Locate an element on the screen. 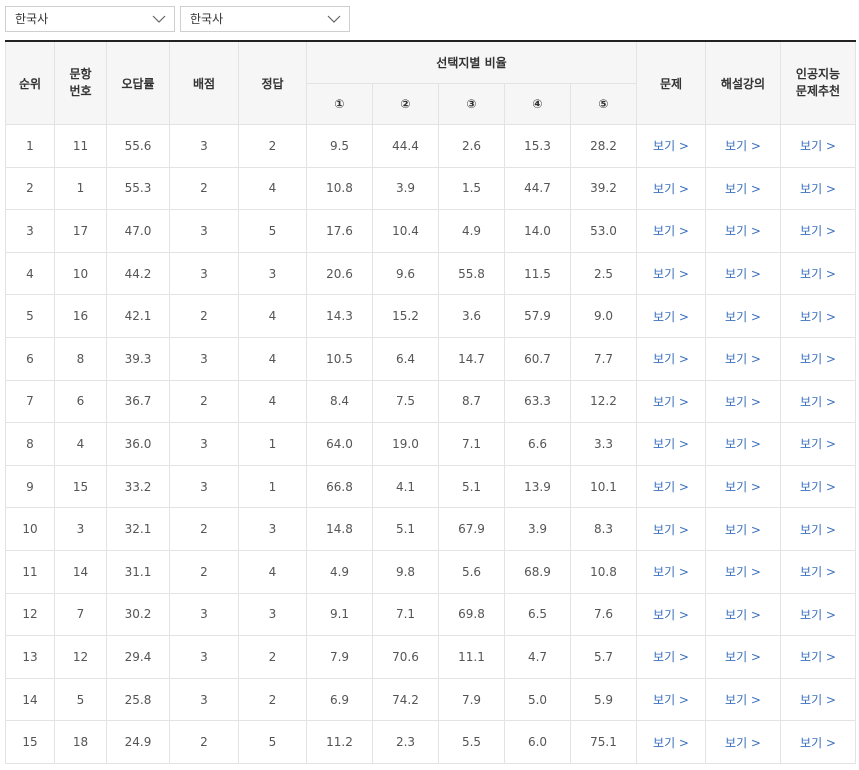 The width and height of the screenshot is (859, 770). question-number-cell: 11 is located at coordinates (80, 146).